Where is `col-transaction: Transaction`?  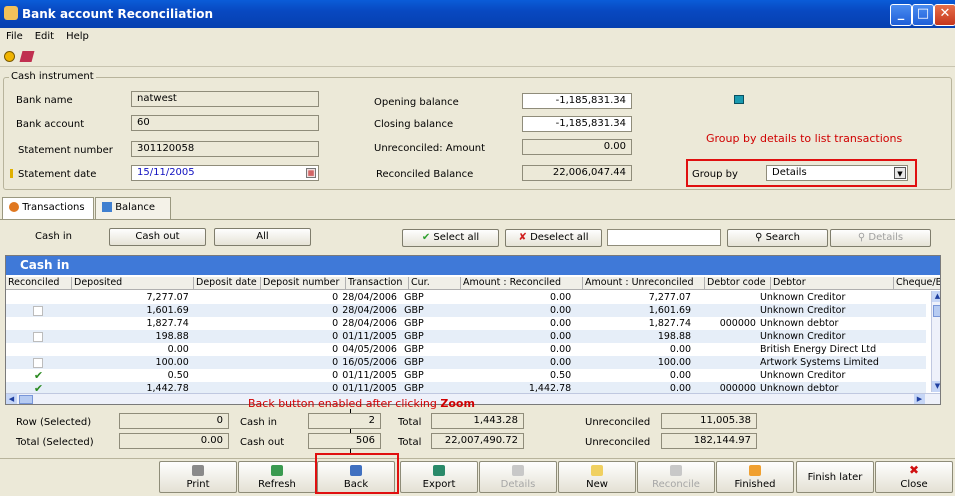
col-transaction: Transaction is located at coordinates (377, 283).